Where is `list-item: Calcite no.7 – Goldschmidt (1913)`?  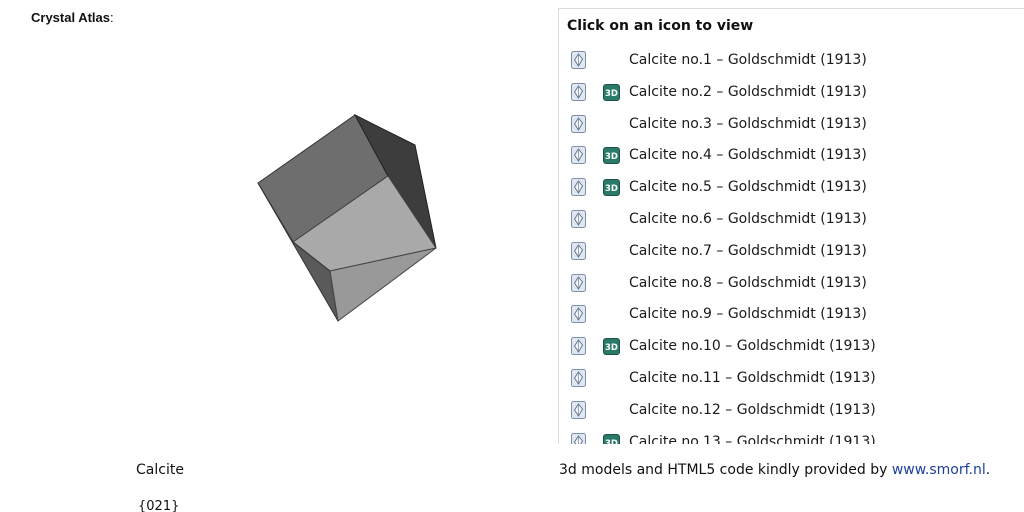
list-item: Calcite no.7 – Goldschmidt (1913) is located at coordinates (791, 252).